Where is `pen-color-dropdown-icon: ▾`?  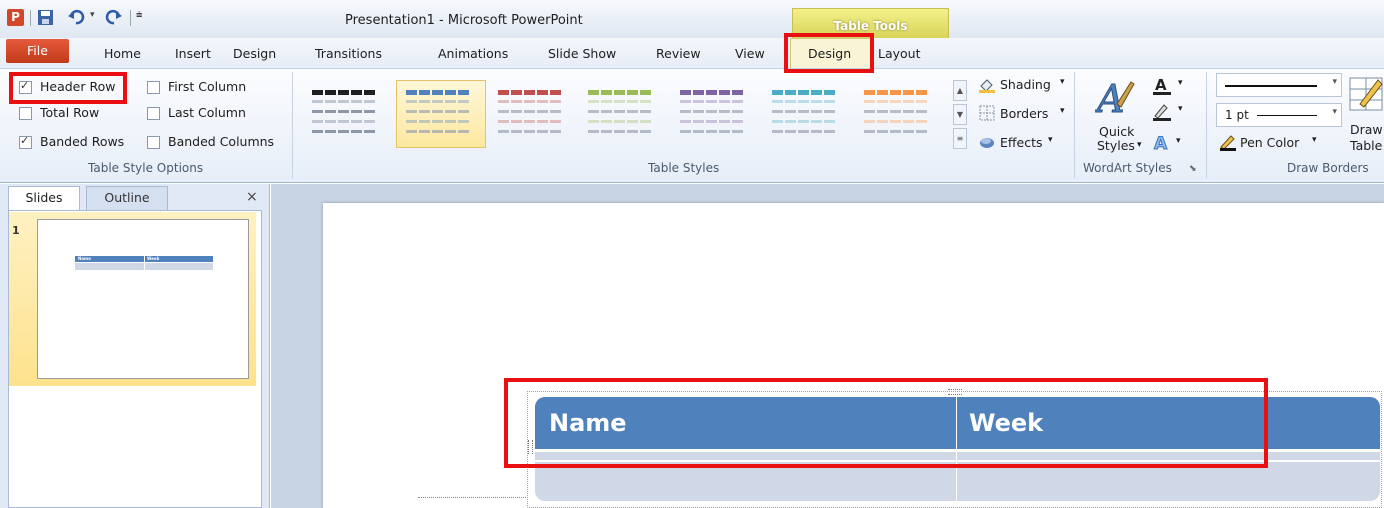
pen-color-dropdown-icon: ▾ is located at coordinates (1314, 140).